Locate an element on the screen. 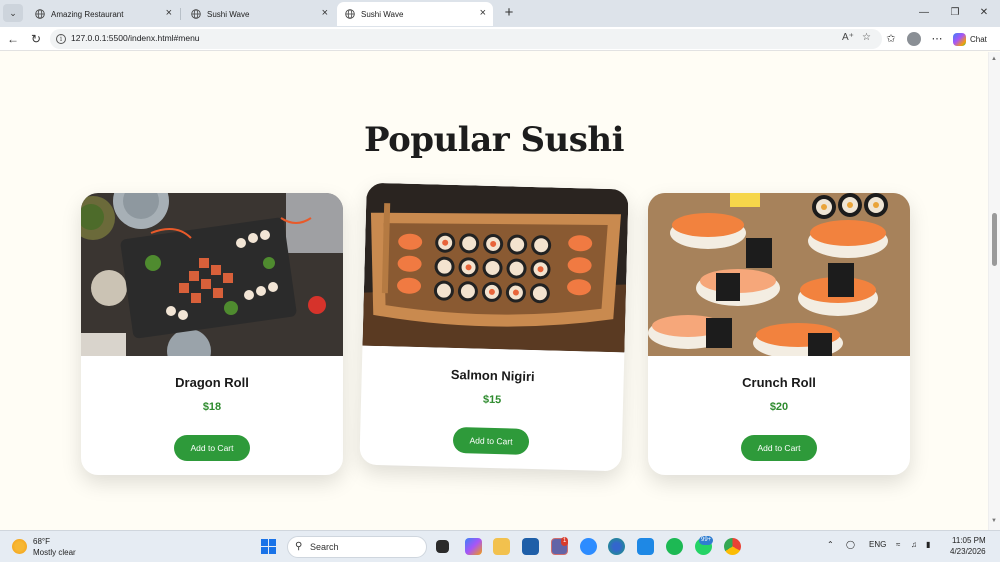  copilot-chat-button: Chat is located at coordinates (970, 39).